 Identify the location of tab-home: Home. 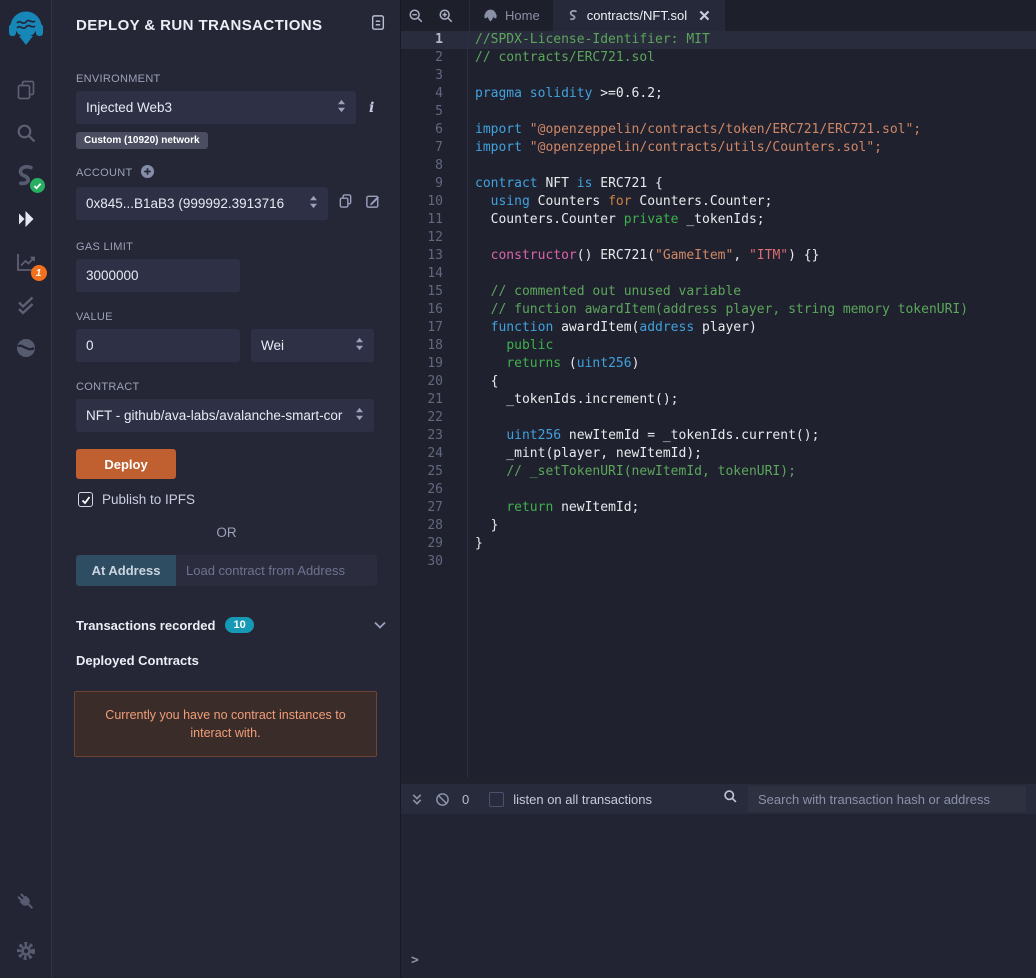
(511, 15).